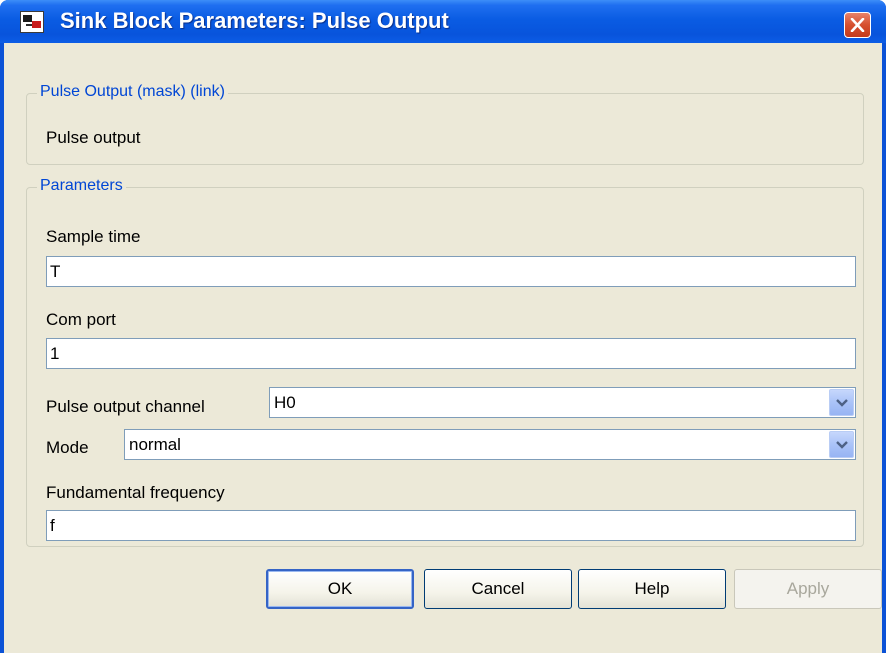 The height and width of the screenshot is (653, 893). Describe the element at coordinates (254, 20) in the screenshot. I see `window-title: Sink Block Parameters: Pulse Output` at that location.